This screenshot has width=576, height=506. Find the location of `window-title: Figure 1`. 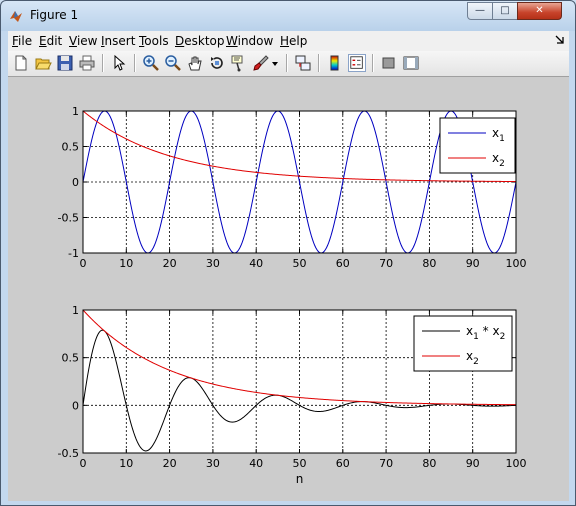

window-title: Figure 1 is located at coordinates (54, 15).